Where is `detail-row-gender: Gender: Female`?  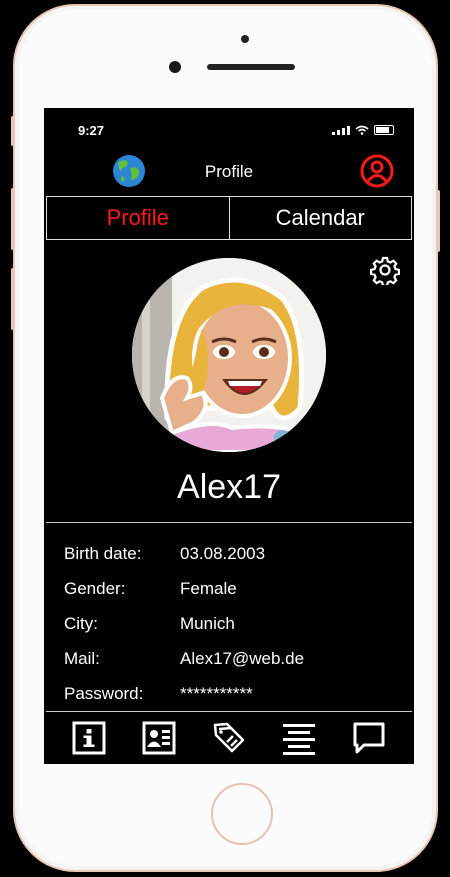
detail-row-gender: Gender: Female is located at coordinates (234, 596).